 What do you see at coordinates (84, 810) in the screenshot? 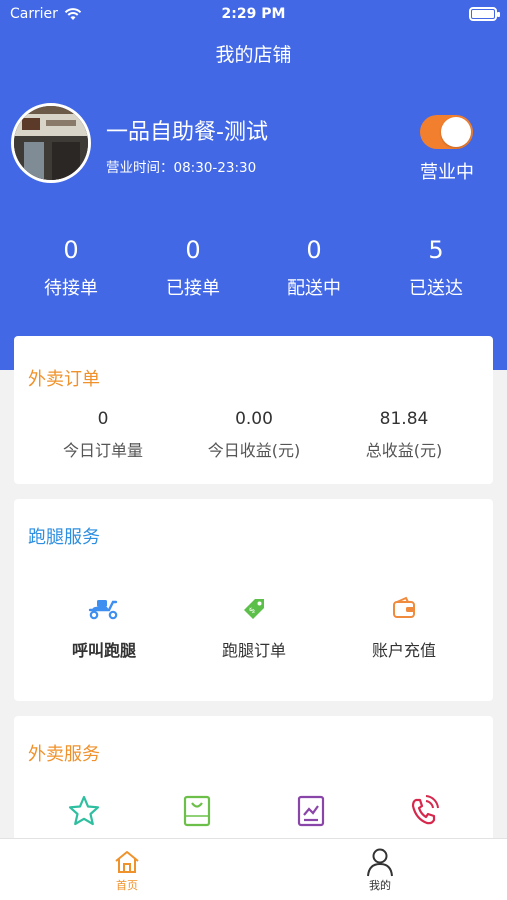
I see `star-icon` at bounding box center [84, 810].